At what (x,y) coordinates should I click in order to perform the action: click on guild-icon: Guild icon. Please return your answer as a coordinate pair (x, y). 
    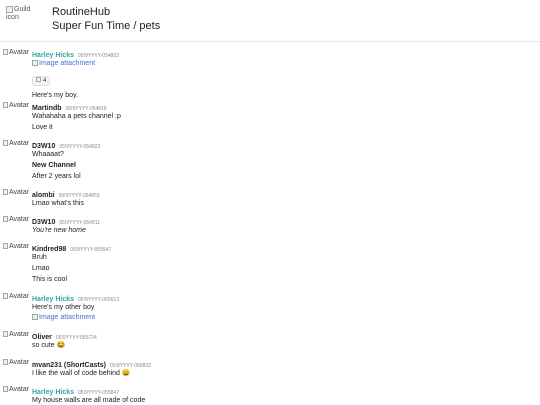
    Looking at the image, I should click on (24, 20).